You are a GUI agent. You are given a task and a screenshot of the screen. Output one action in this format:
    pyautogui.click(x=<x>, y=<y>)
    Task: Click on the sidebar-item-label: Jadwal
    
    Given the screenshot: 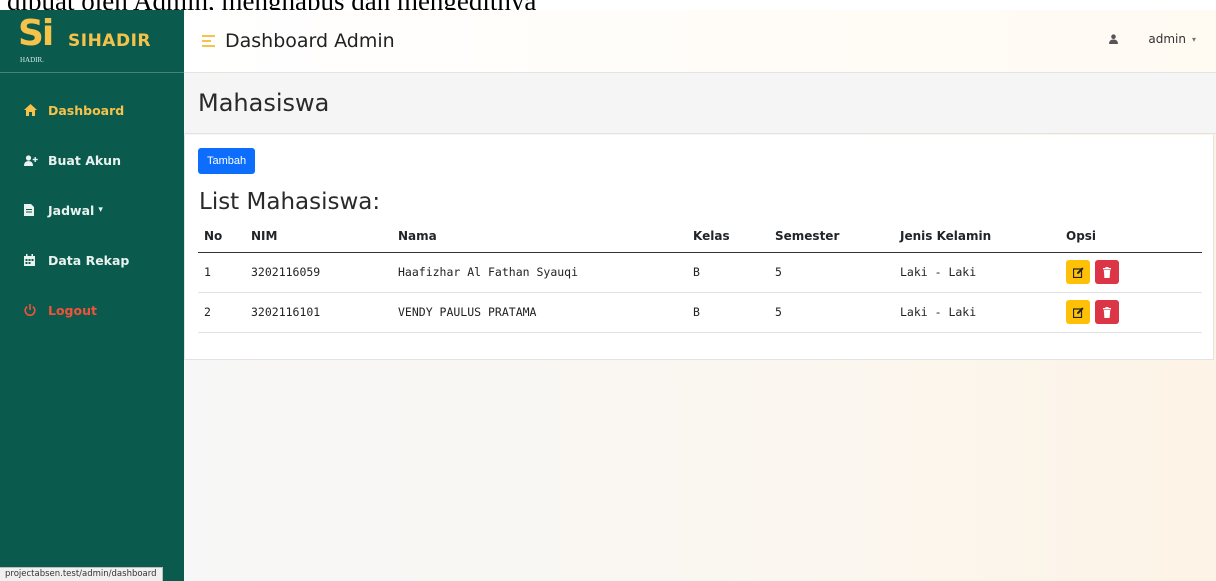 What is the action you would take?
    pyautogui.click(x=71, y=210)
    